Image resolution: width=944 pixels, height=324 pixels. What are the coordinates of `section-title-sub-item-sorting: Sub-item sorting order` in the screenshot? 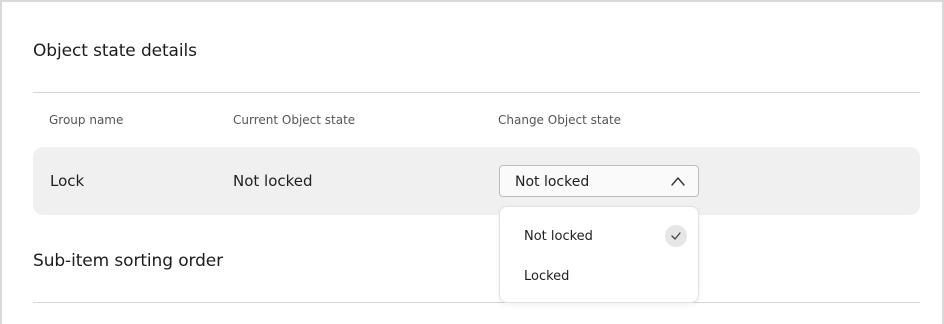 It's located at (128, 261).